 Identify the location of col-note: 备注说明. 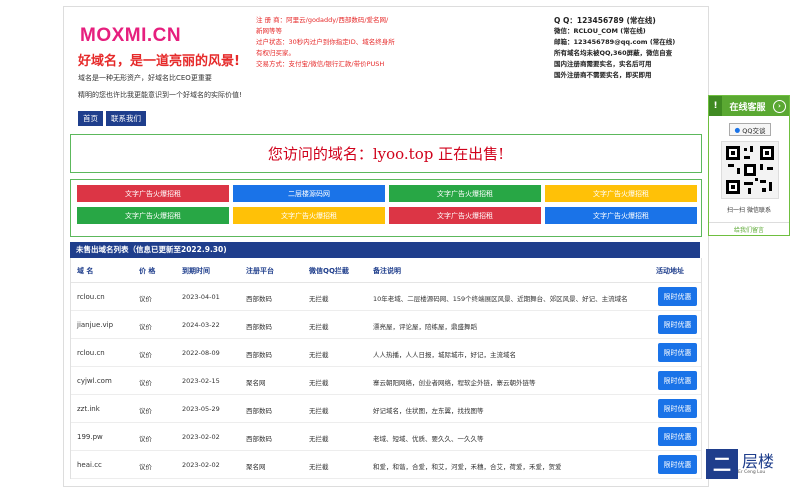
(387, 271).